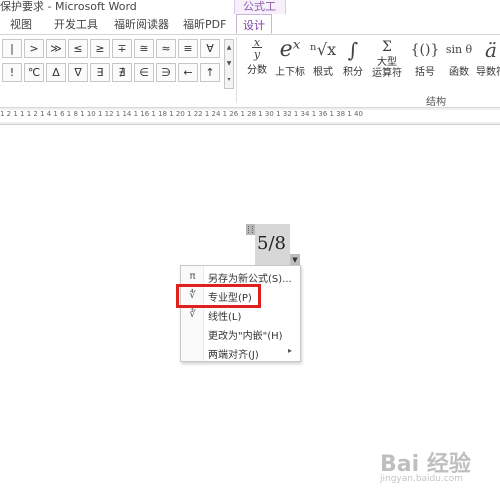  I want to click on ribbon-tabs: 视图 开发工具 福昕阅读器 福昕PDF 设计, so click(250, 24).